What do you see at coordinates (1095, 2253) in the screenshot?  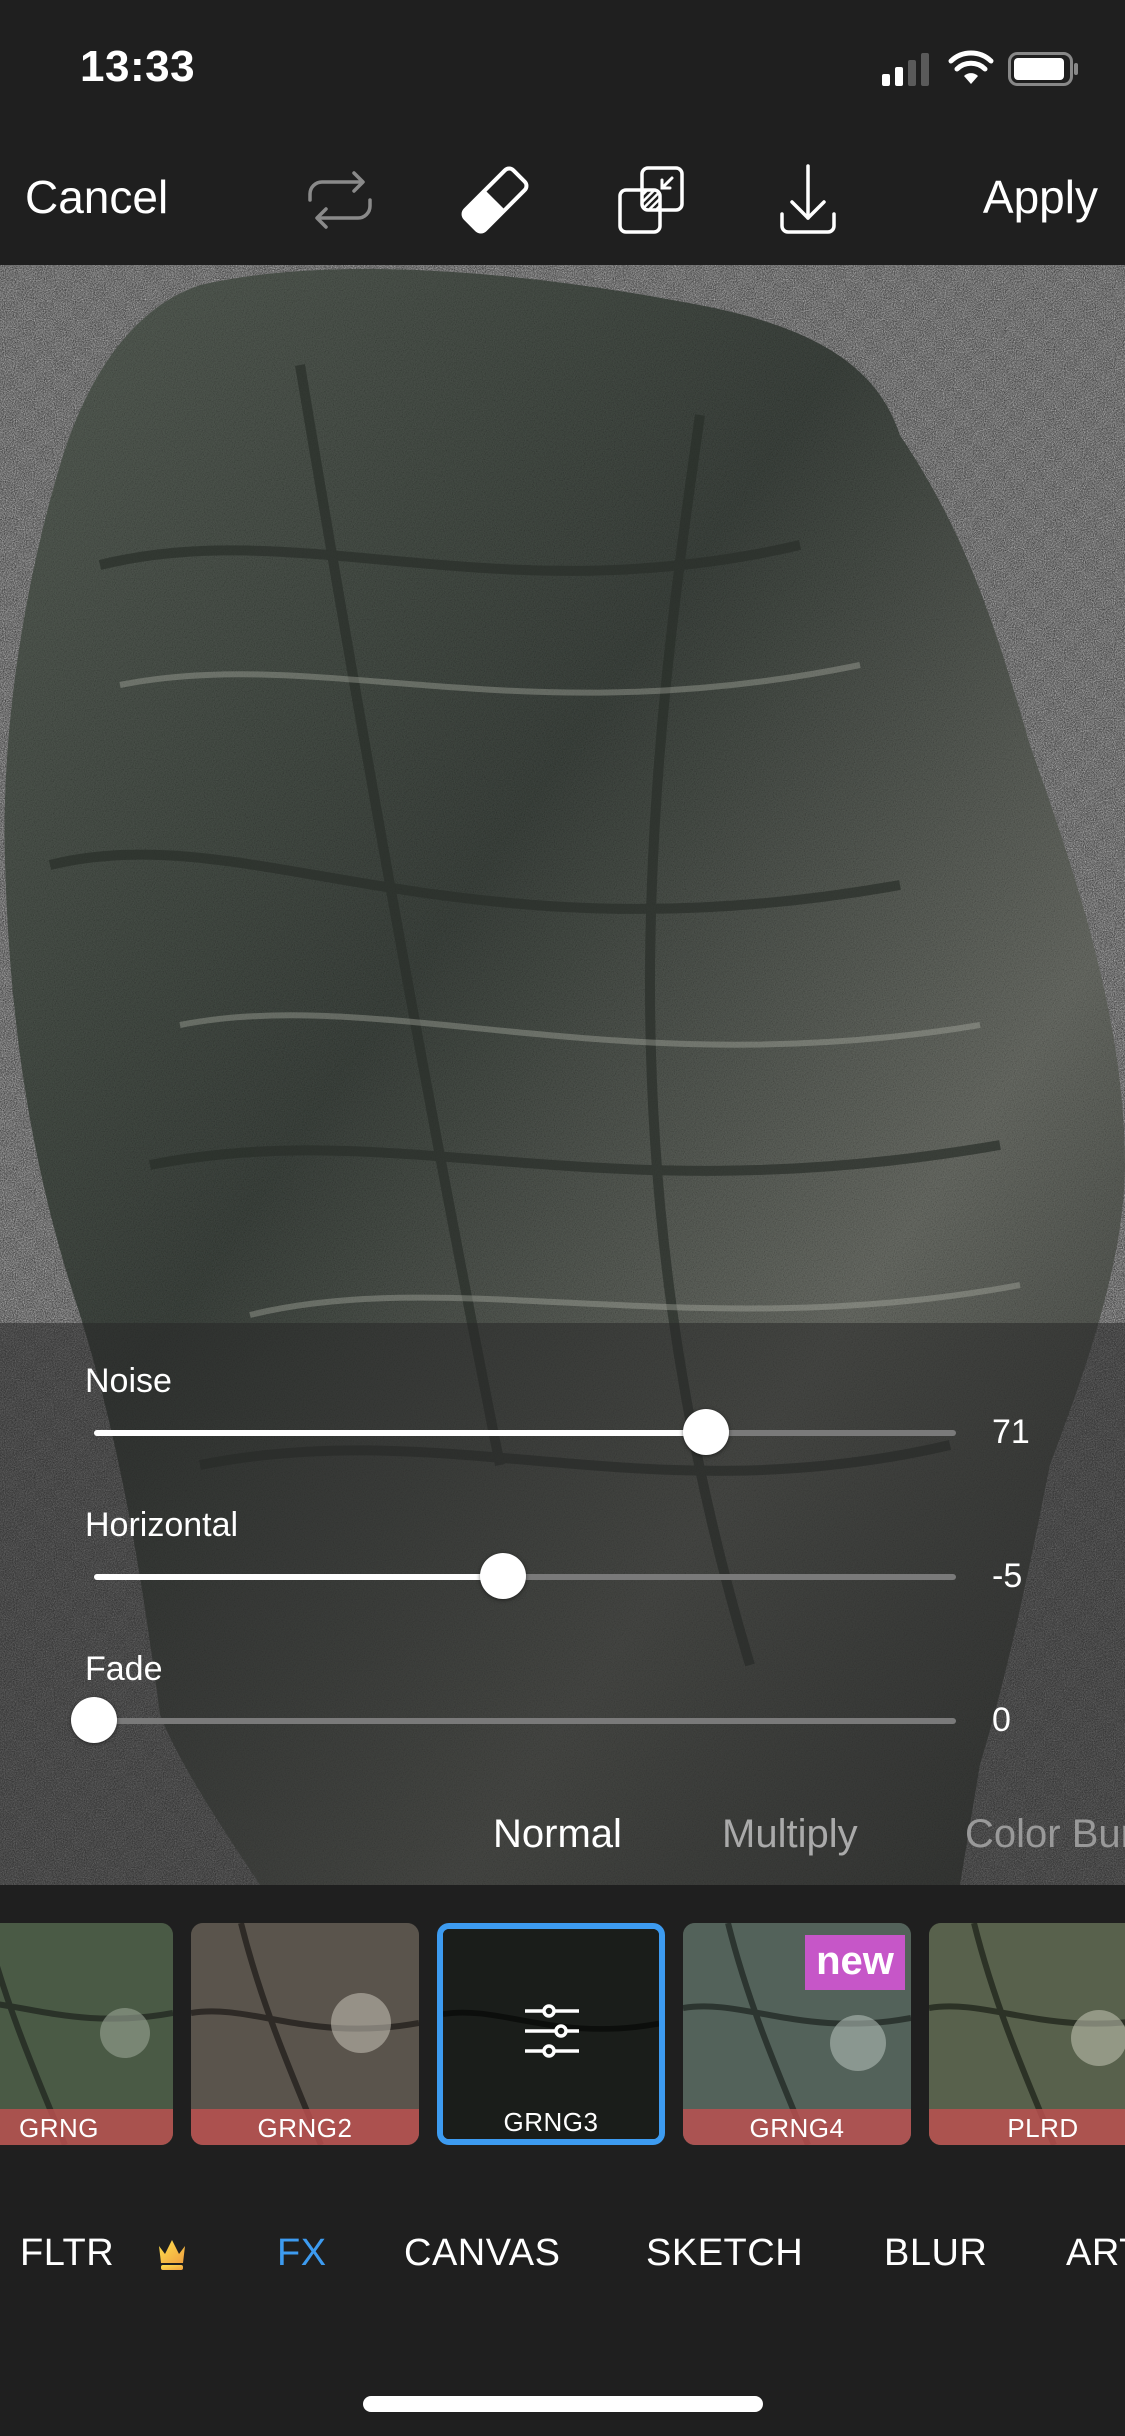 I see `tab-art: ART` at bounding box center [1095, 2253].